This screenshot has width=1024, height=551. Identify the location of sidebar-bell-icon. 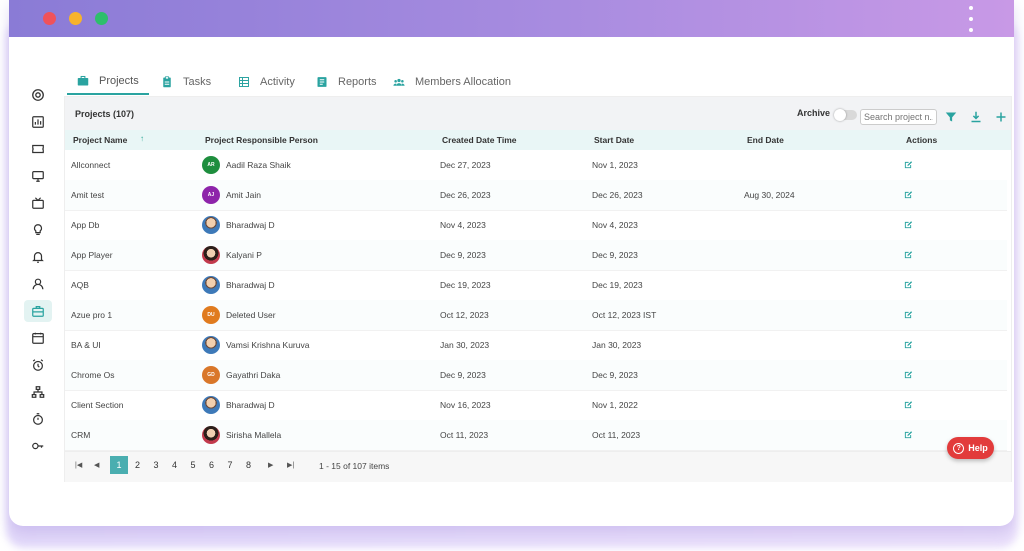
(38, 257).